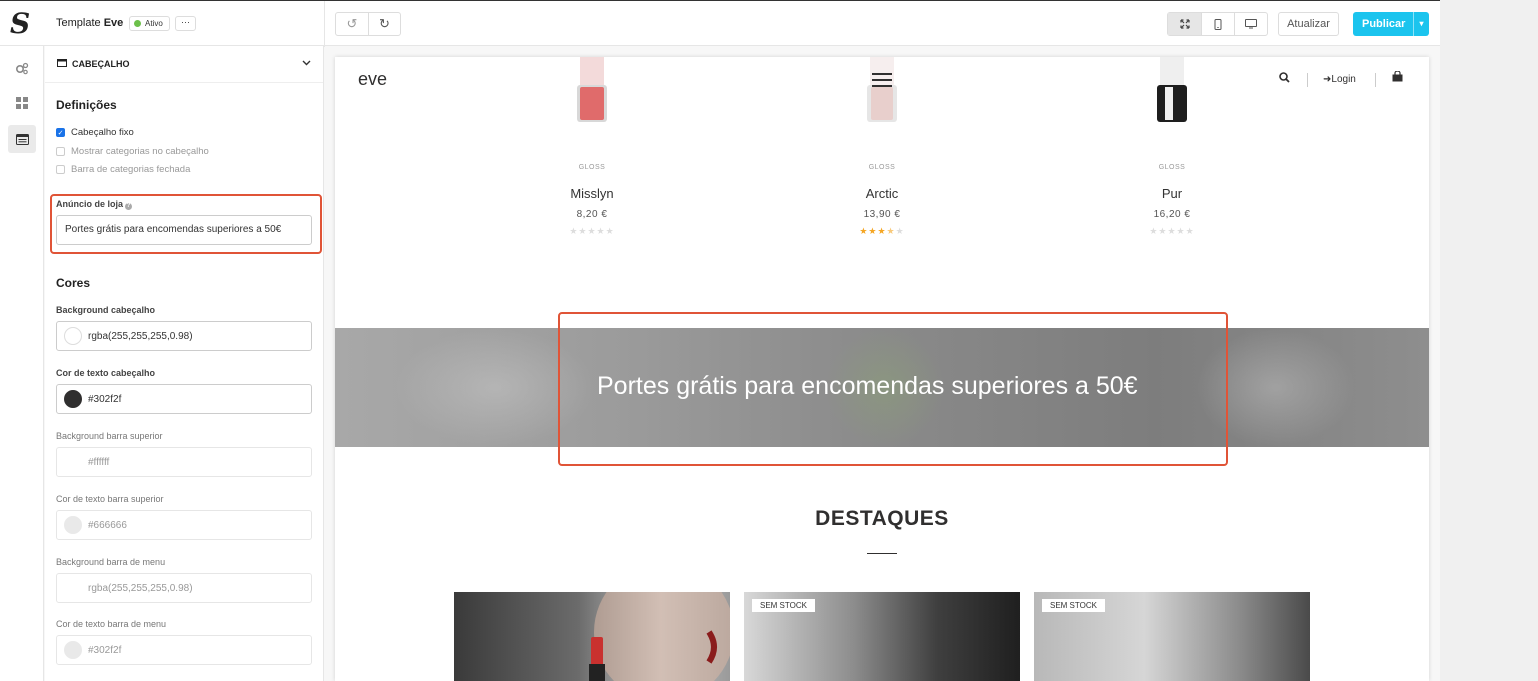 This screenshot has height=681, width=1538. I want to click on store-logo: eve, so click(372, 79).